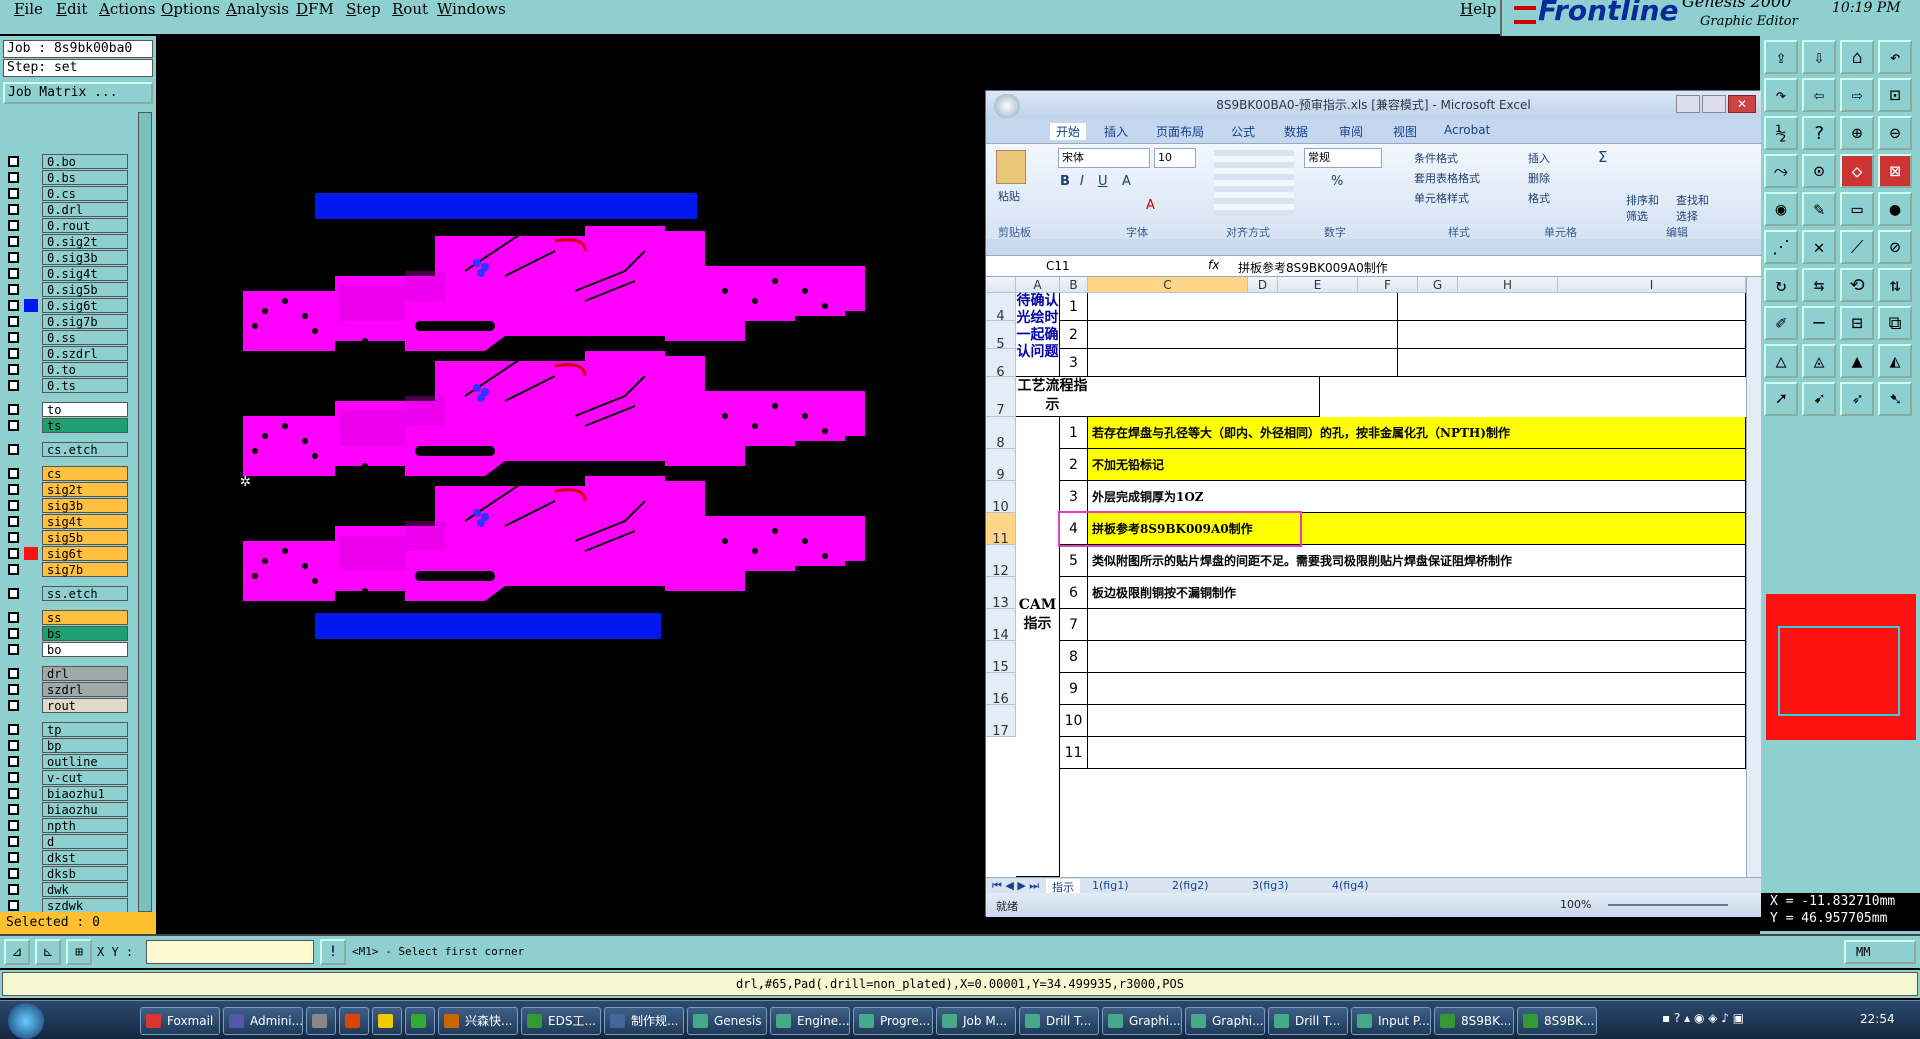 This screenshot has width=1920, height=1039. I want to click on find-select-button: 查找和选择, so click(1696, 208).